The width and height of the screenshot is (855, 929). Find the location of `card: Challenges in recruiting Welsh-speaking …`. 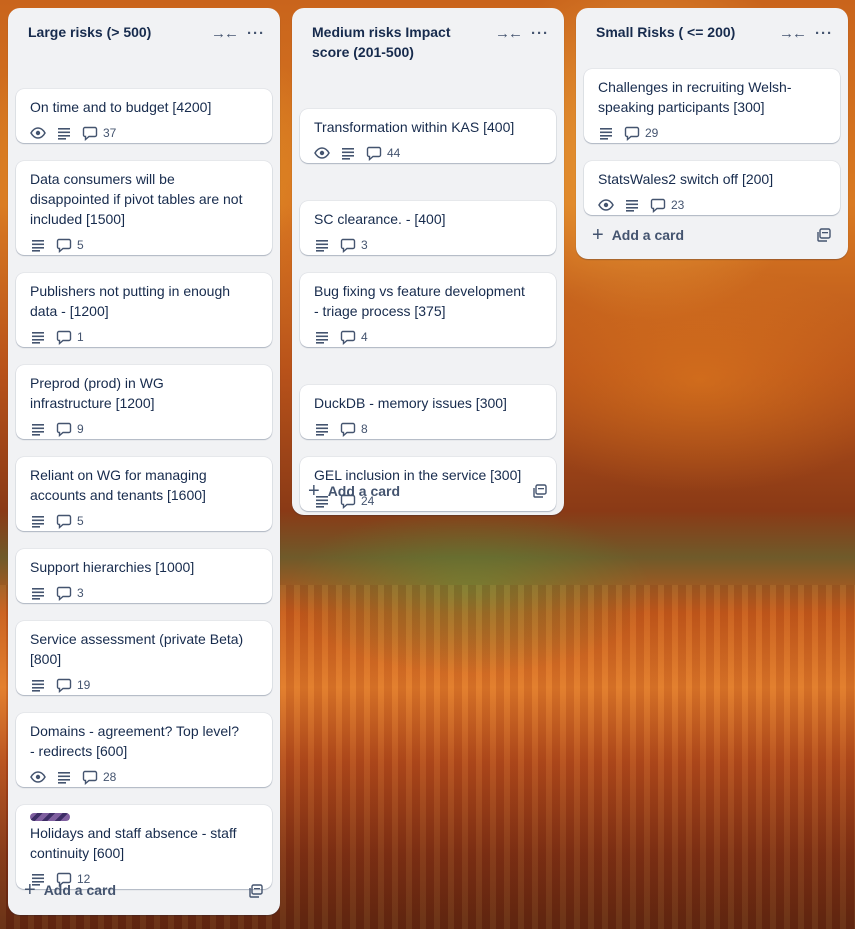

card: Challenges in recruiting Welsh-speaking … is located at coordinates (712, 106).